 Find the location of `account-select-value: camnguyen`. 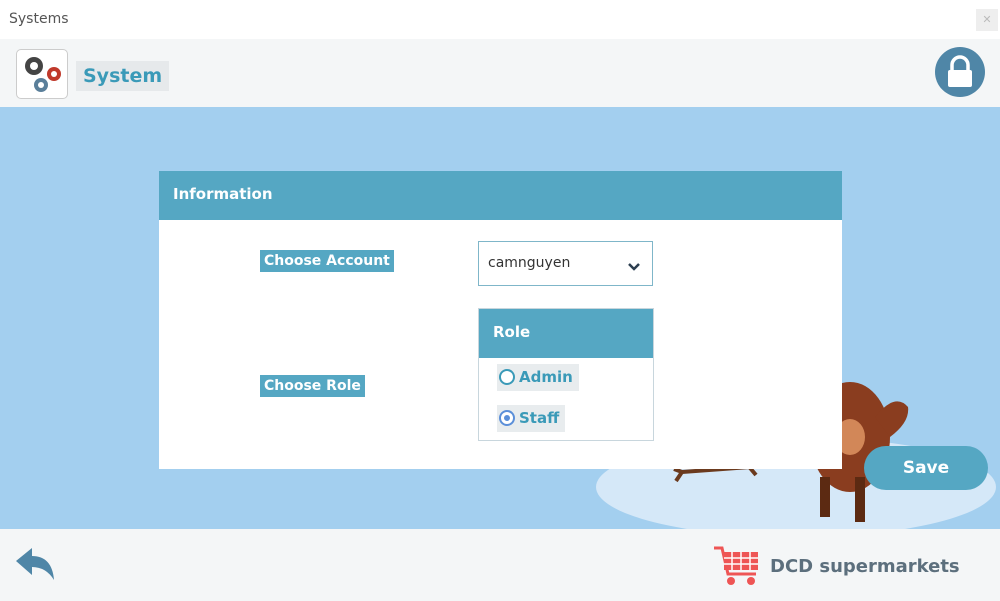

account-select-value: camnguyen is located at coordinates (529, 263).